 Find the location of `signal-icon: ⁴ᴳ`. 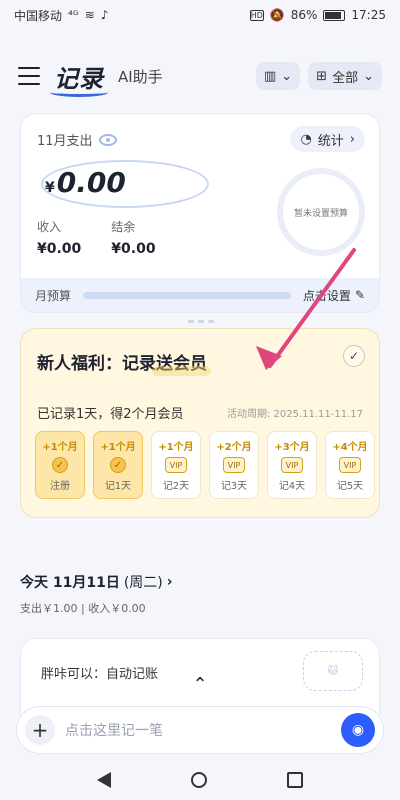

signal-icon: ⁴ᴳ is located at coordinates (73, 15).